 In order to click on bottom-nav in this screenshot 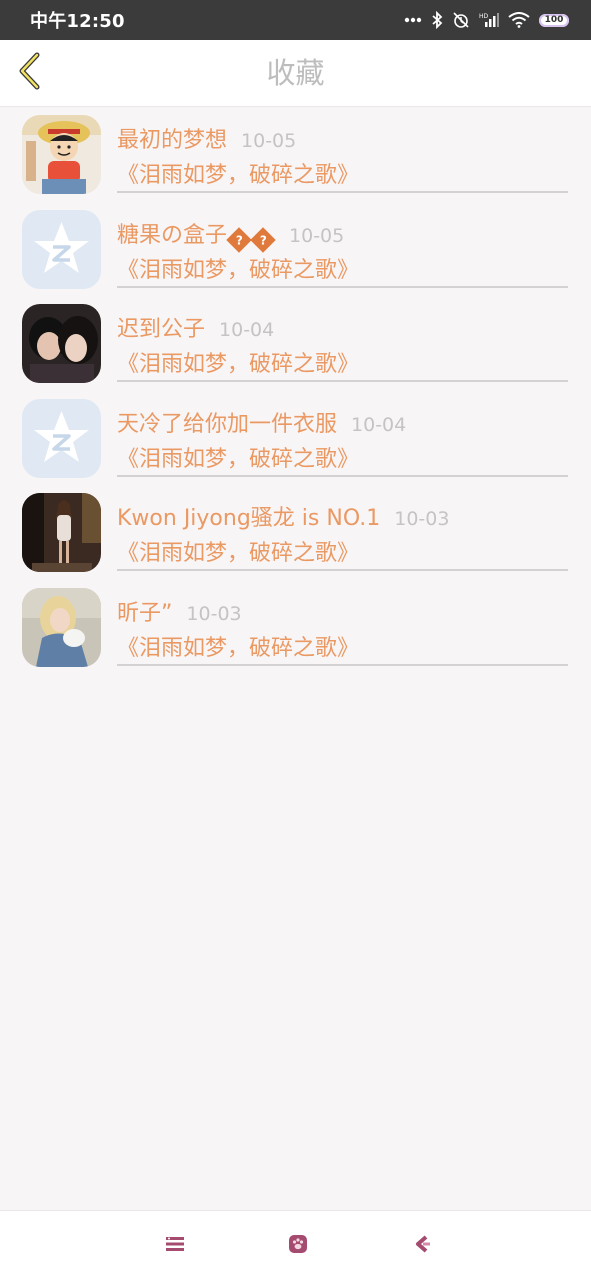, I will do `click(295, 1245)`.